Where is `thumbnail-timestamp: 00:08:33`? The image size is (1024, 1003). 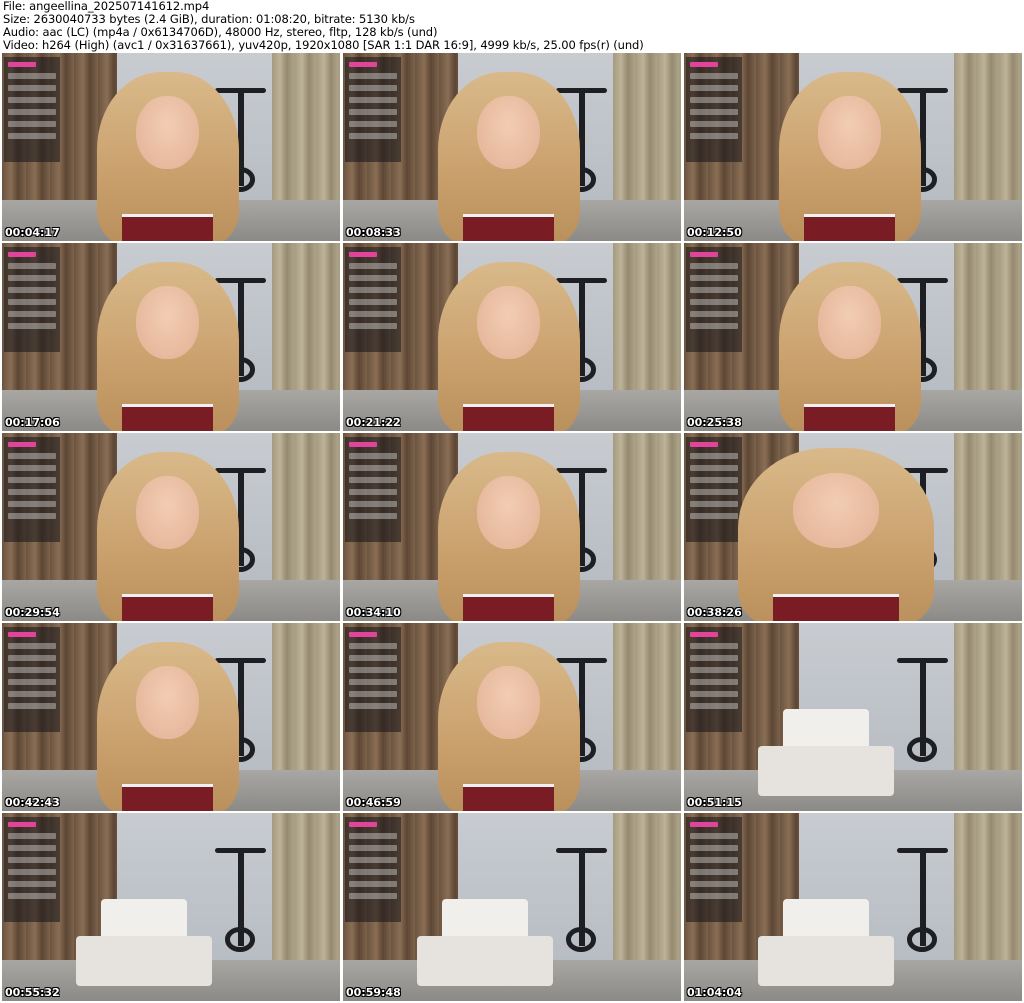 thumbnail-timestamp: 00:08:33 is located at coordinates (373, 232).